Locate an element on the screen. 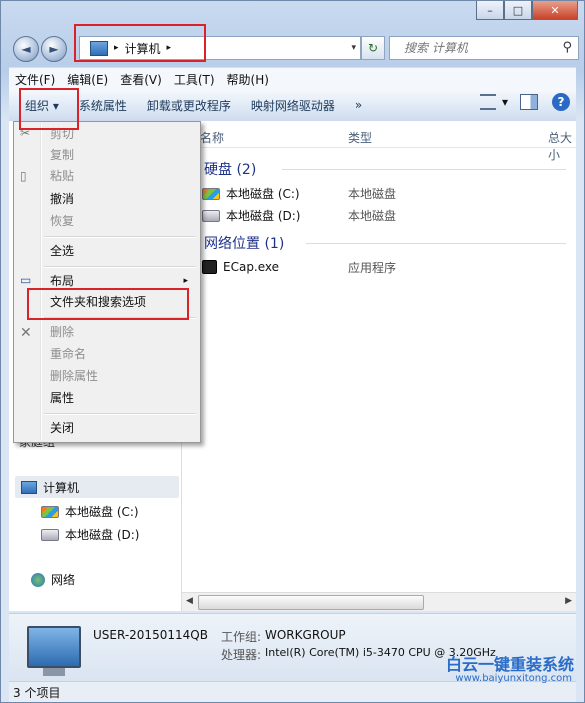 The height and width of the screenshot is (703, 585). caption-buttons: – □ ✕ is located at coordinates (527, 10).